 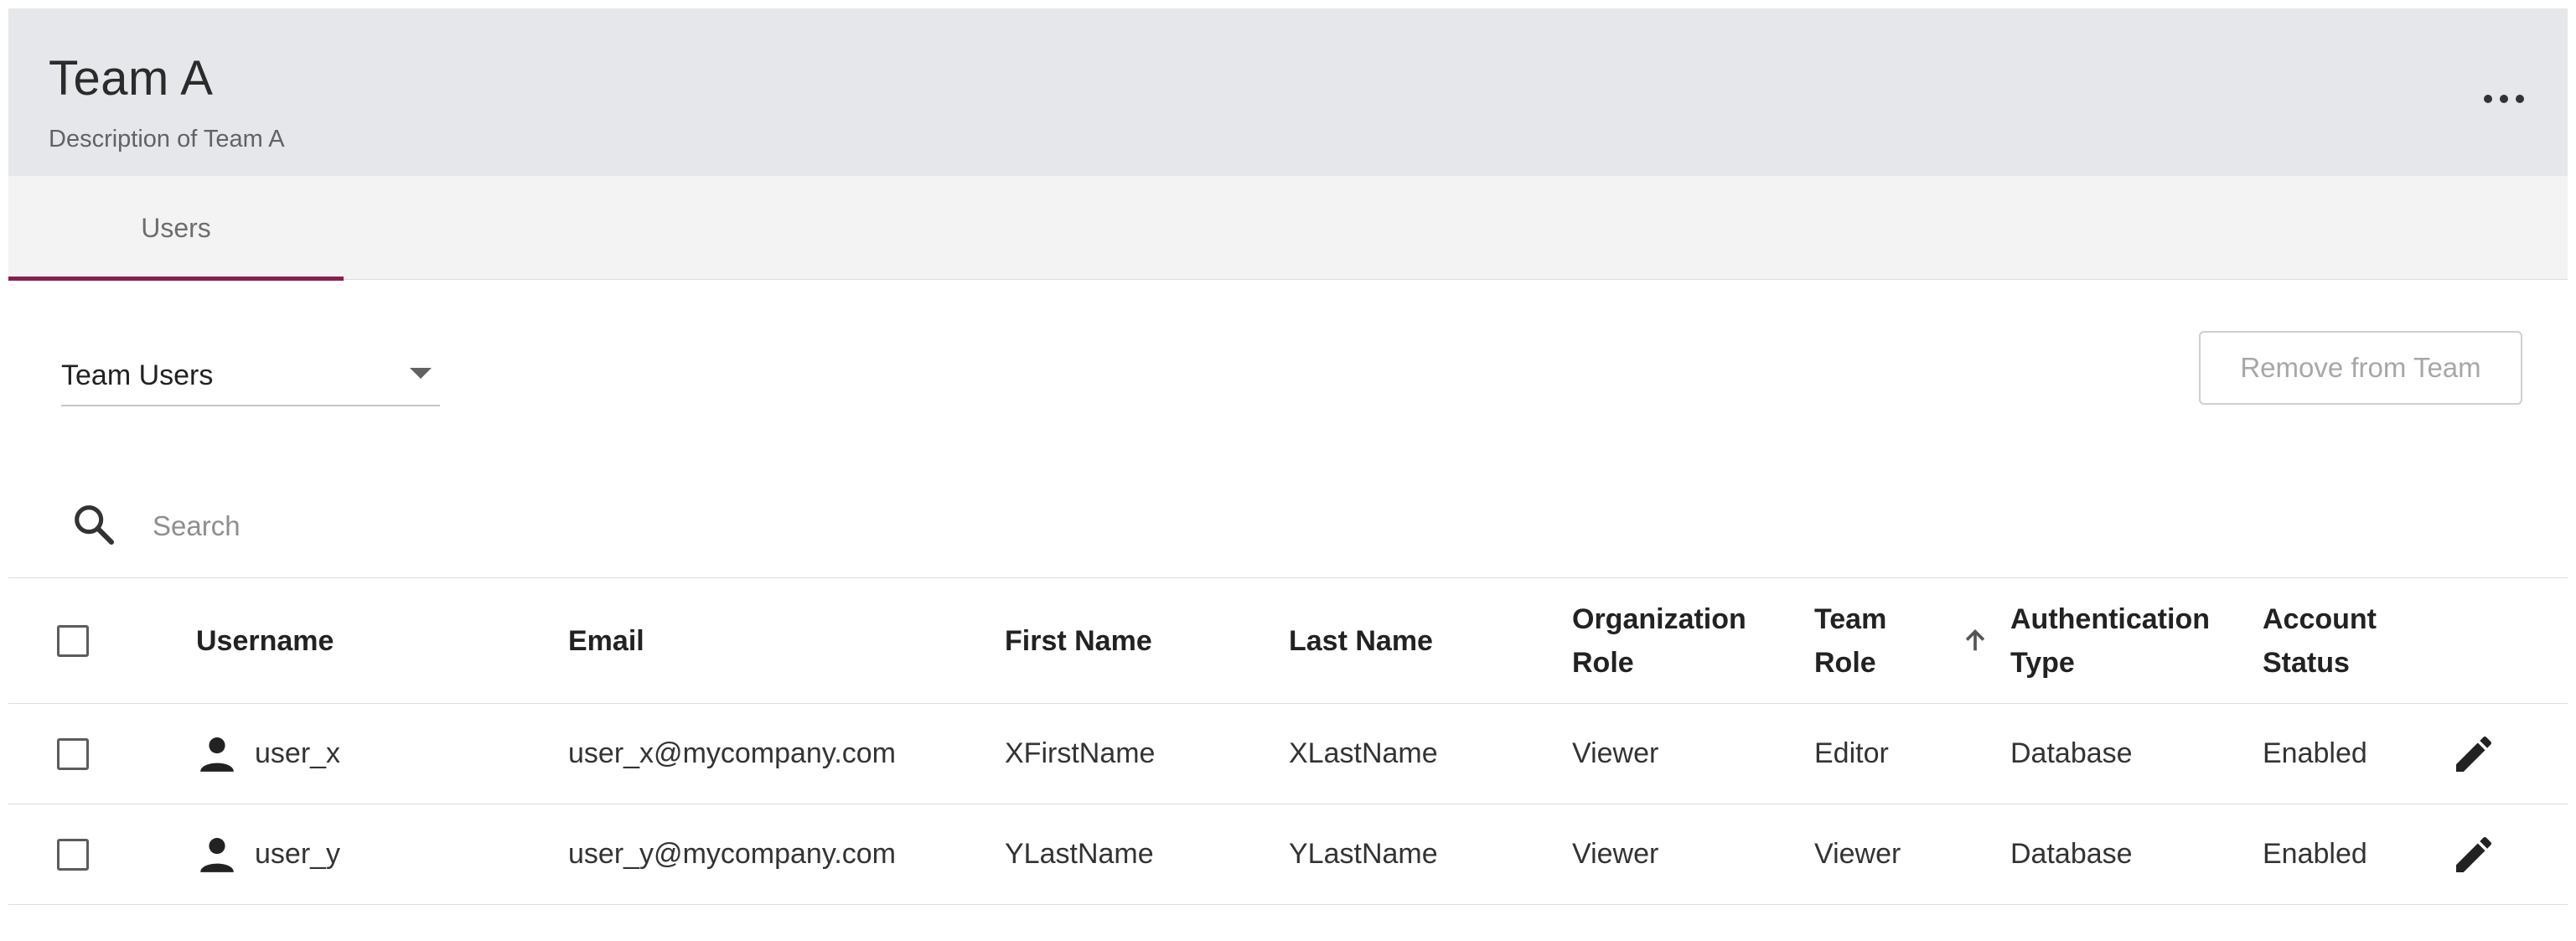 I want to click on search-icon, so click(x=95, y=525).